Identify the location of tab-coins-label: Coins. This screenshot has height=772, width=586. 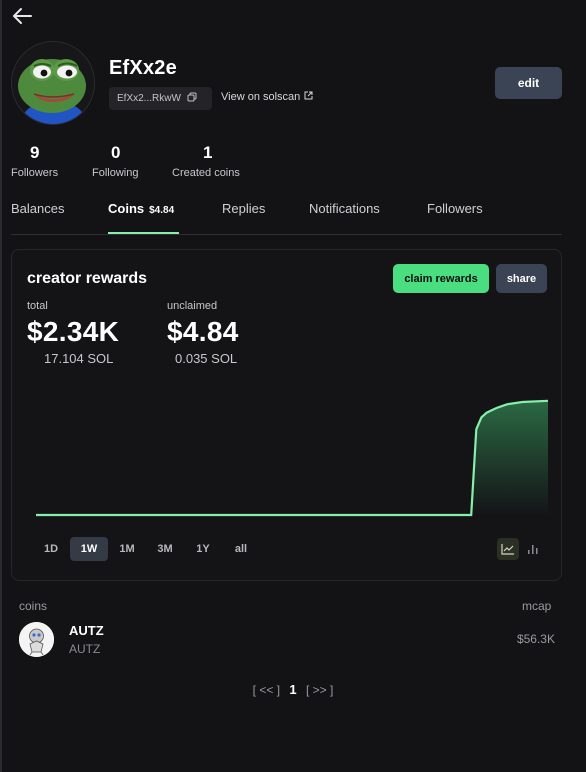
(126, 208).